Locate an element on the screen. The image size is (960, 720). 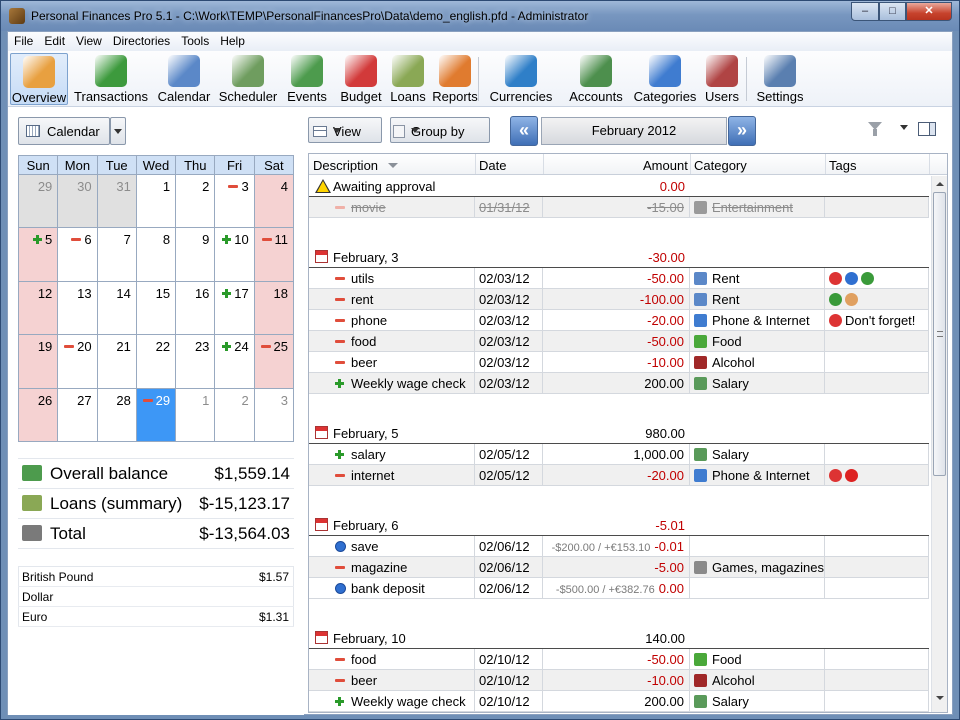
next-month-button: » is located at coordinates (742, 131).